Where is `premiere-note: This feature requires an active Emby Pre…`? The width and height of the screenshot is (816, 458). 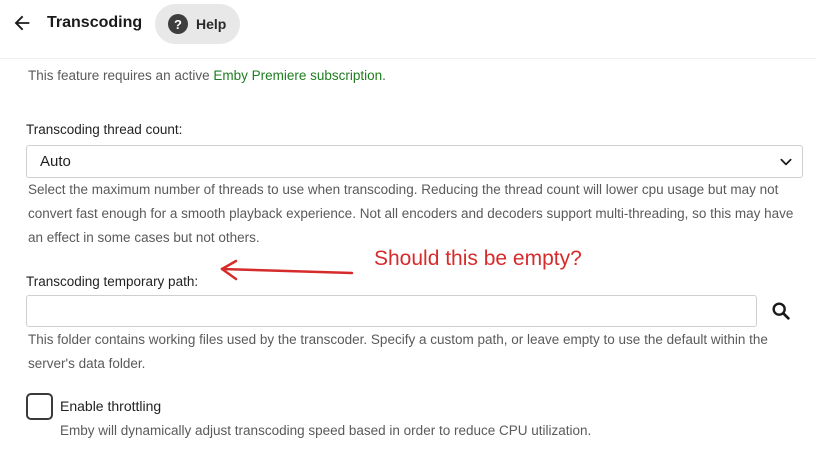
premiere-note: This feature requires an active Emby Pre… is located at coordinates (207, 75).